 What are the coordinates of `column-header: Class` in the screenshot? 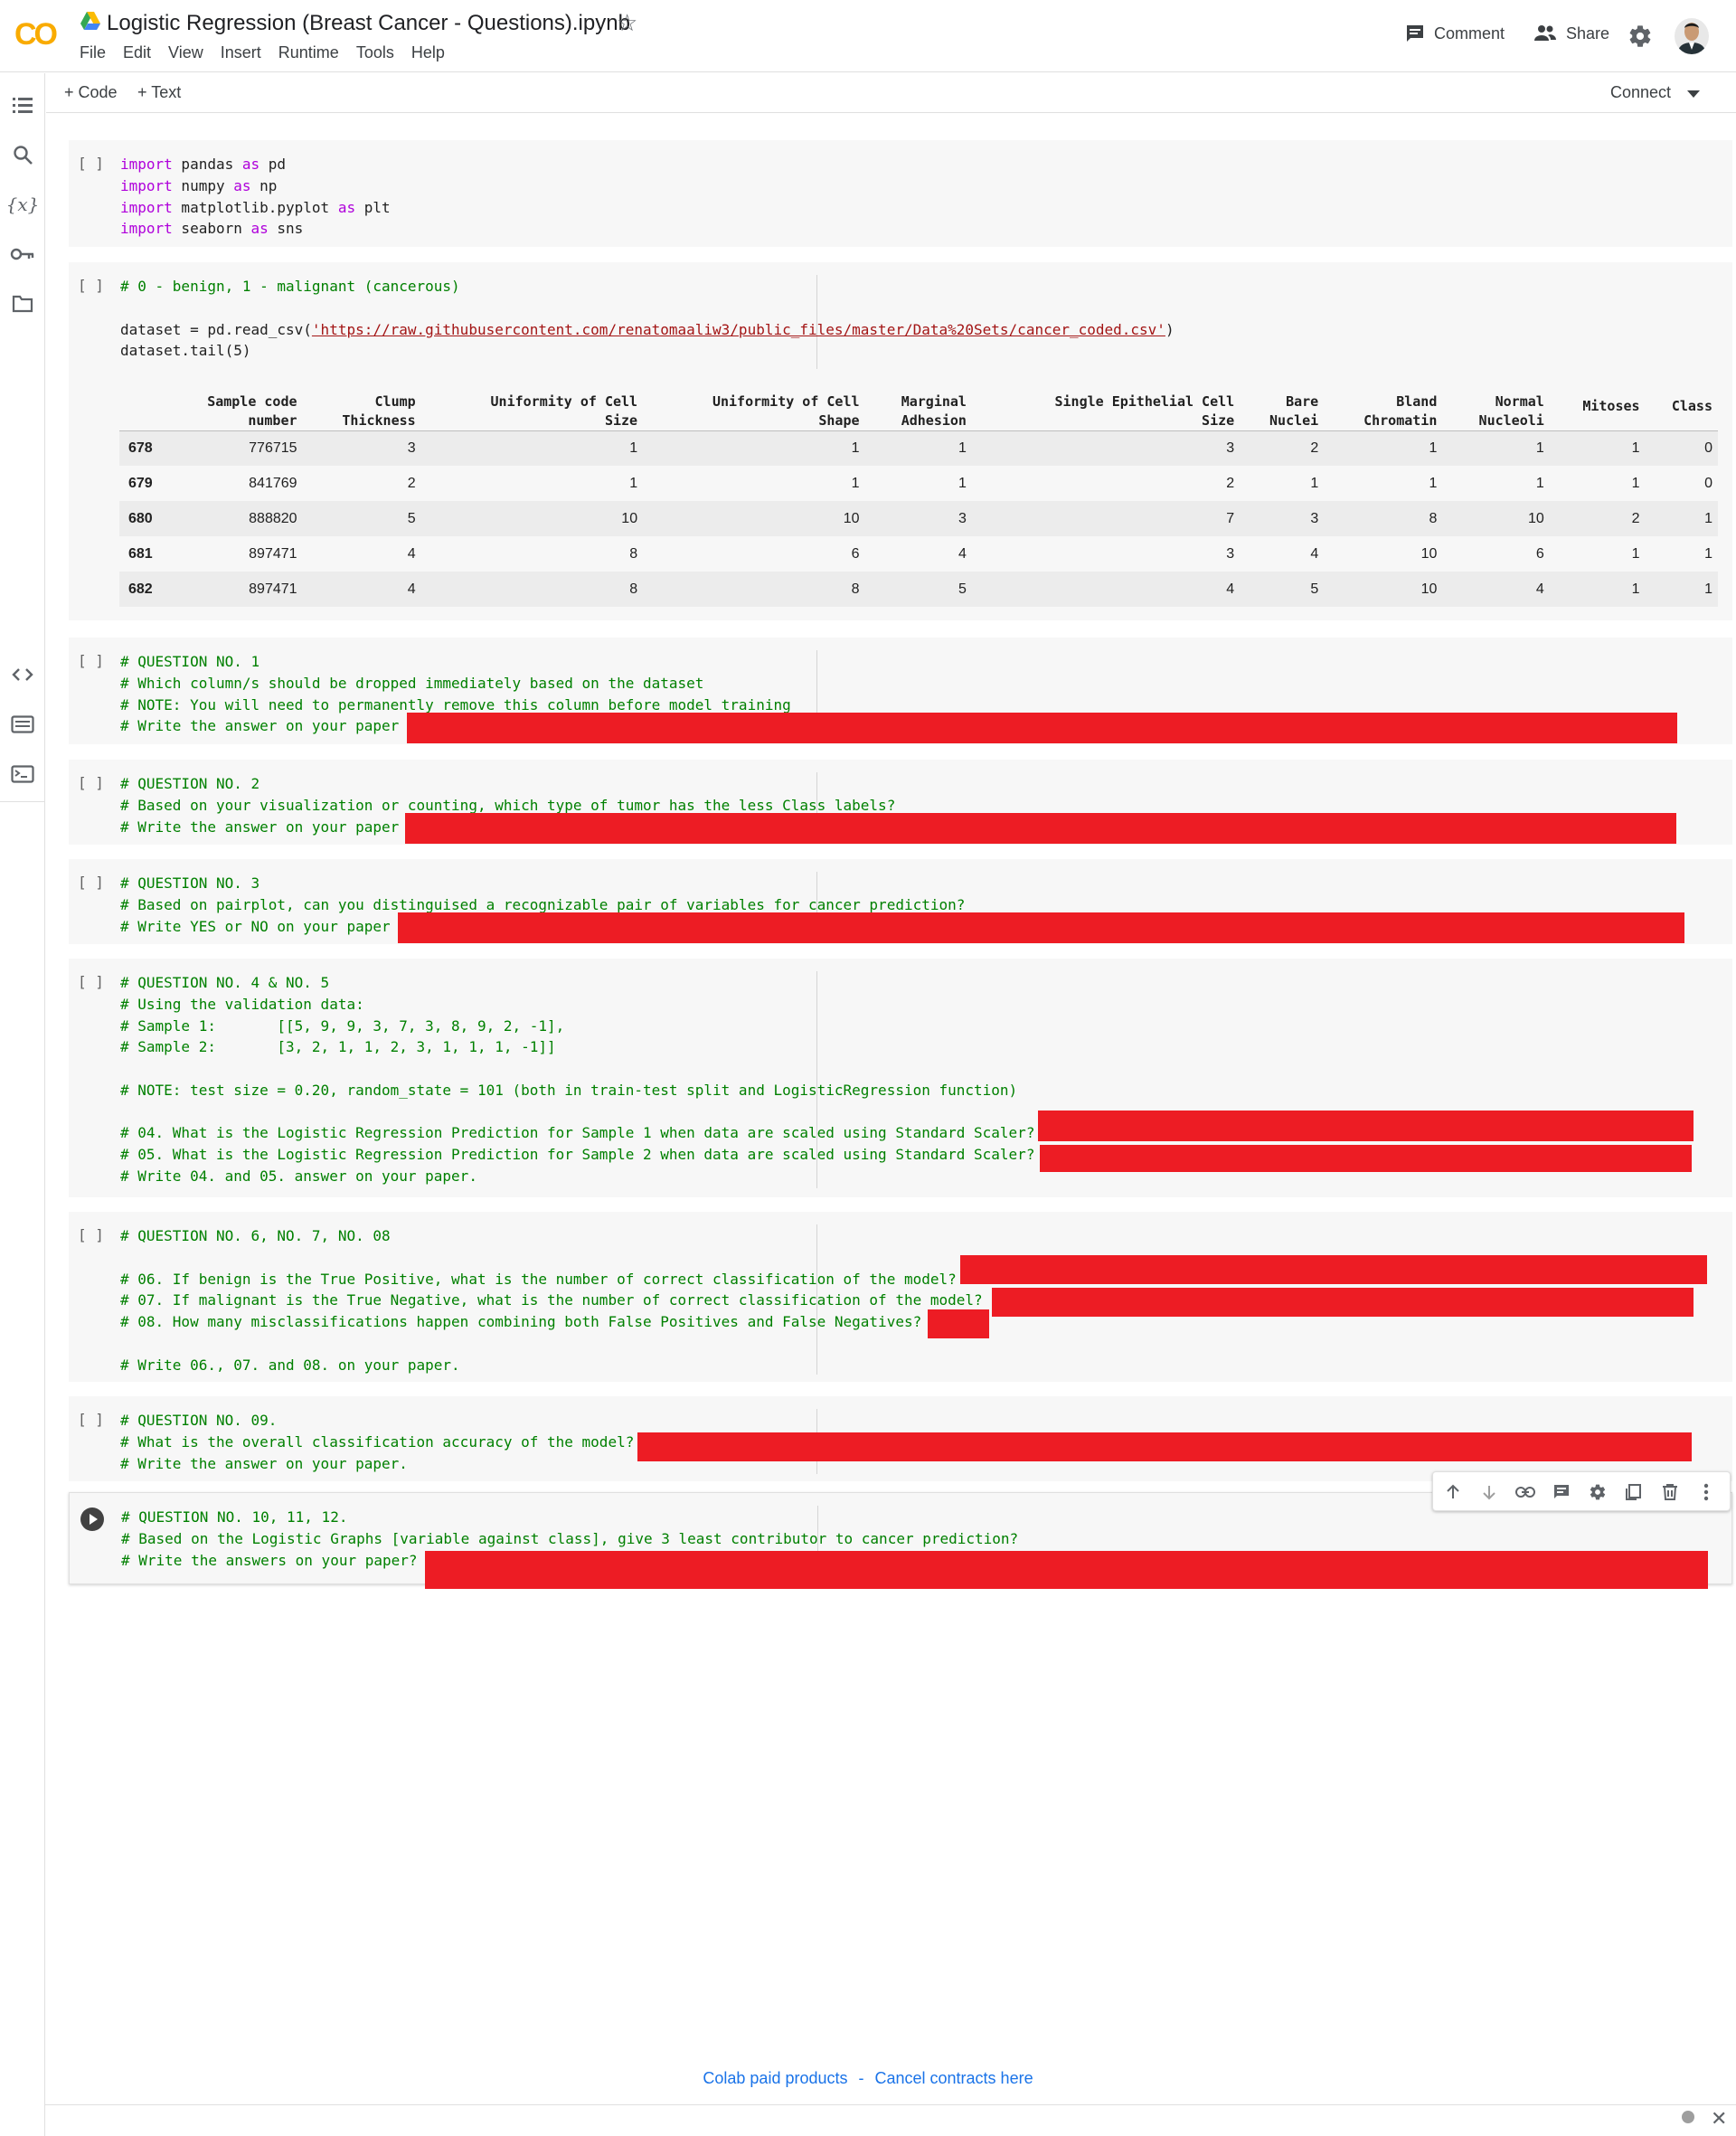 It's located at (1692, 406).